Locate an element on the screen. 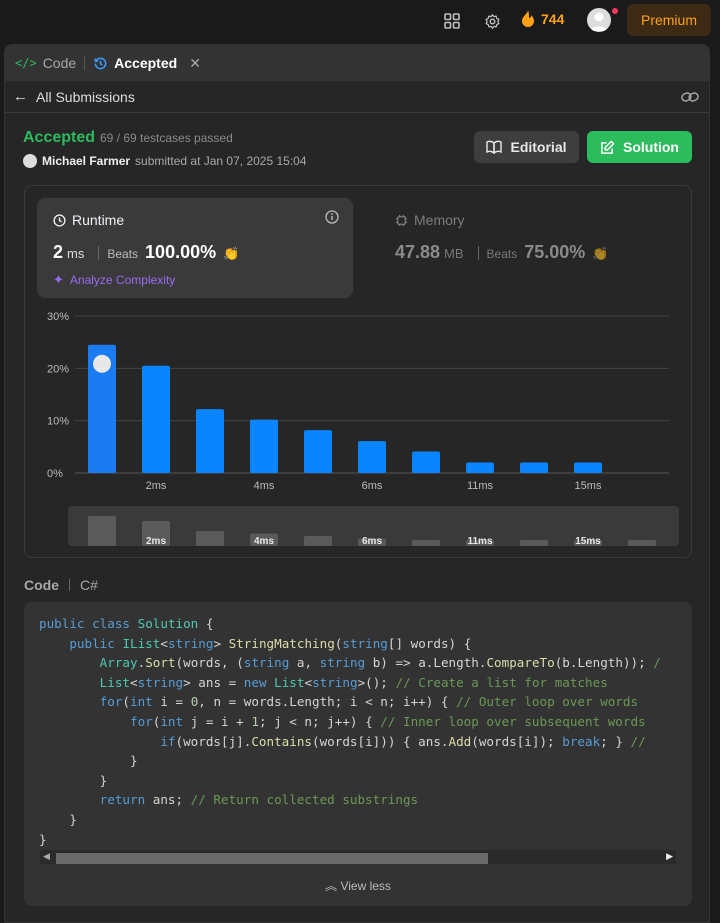 Image resolution: width=720 pixels, height=923 pixels. scrollbar-thumb is located at coordinates (272, 858).